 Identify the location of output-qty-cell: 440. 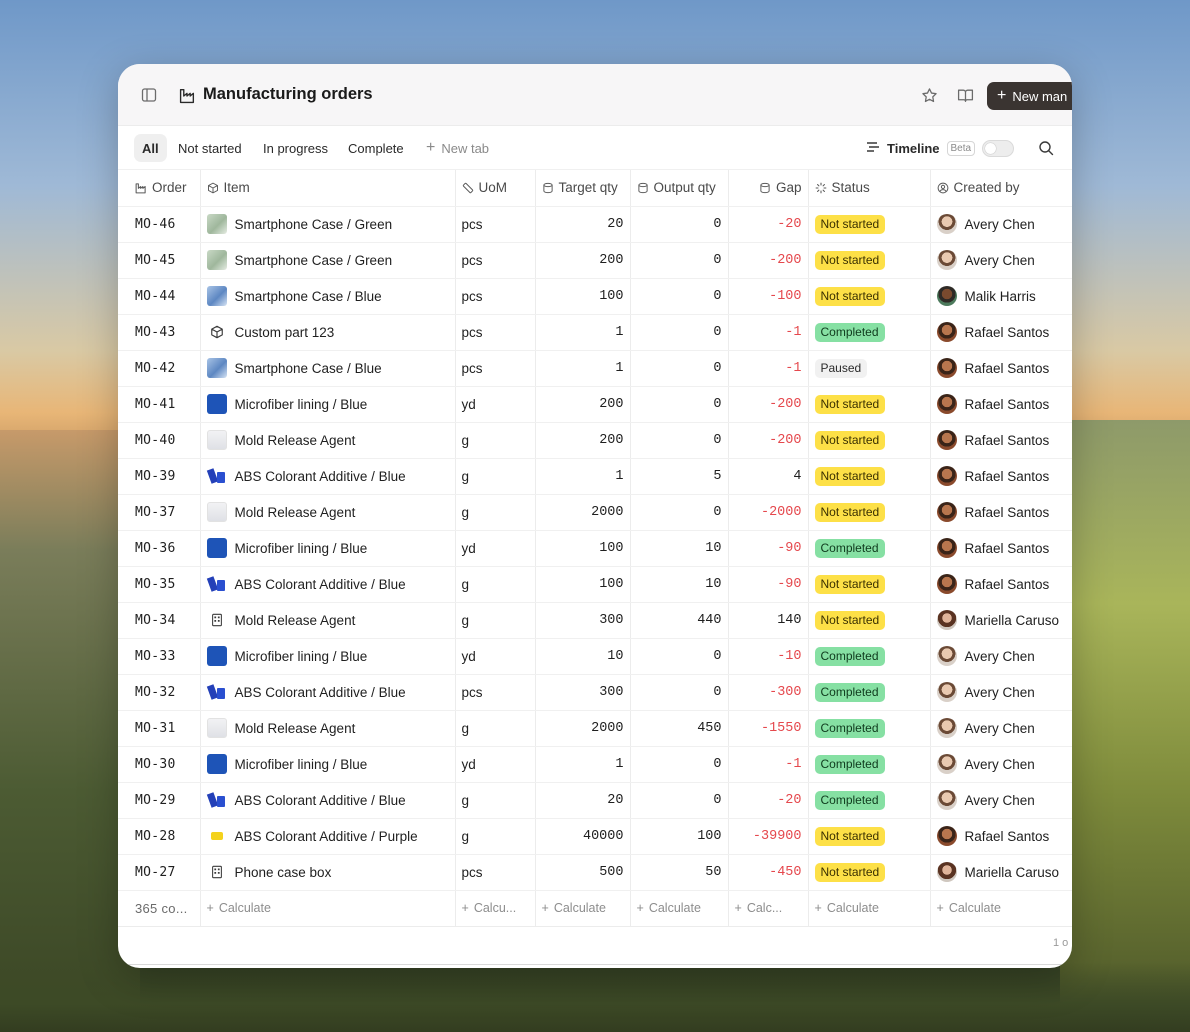
(679, 620).